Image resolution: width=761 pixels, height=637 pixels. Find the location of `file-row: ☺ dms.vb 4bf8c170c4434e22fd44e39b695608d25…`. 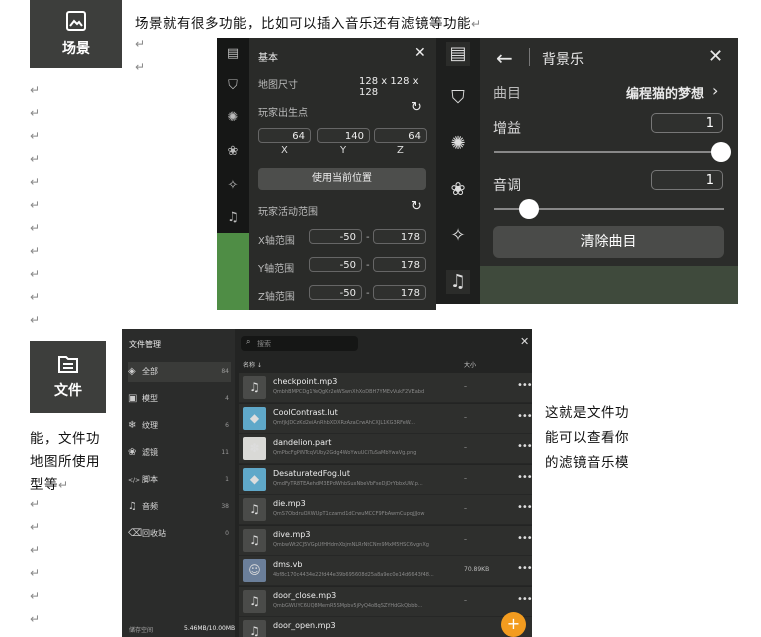

file-row: ☺ dms.vb 4bf8c170c4434e22fd44e39b695608d25… is located at coordinates (385, 571).